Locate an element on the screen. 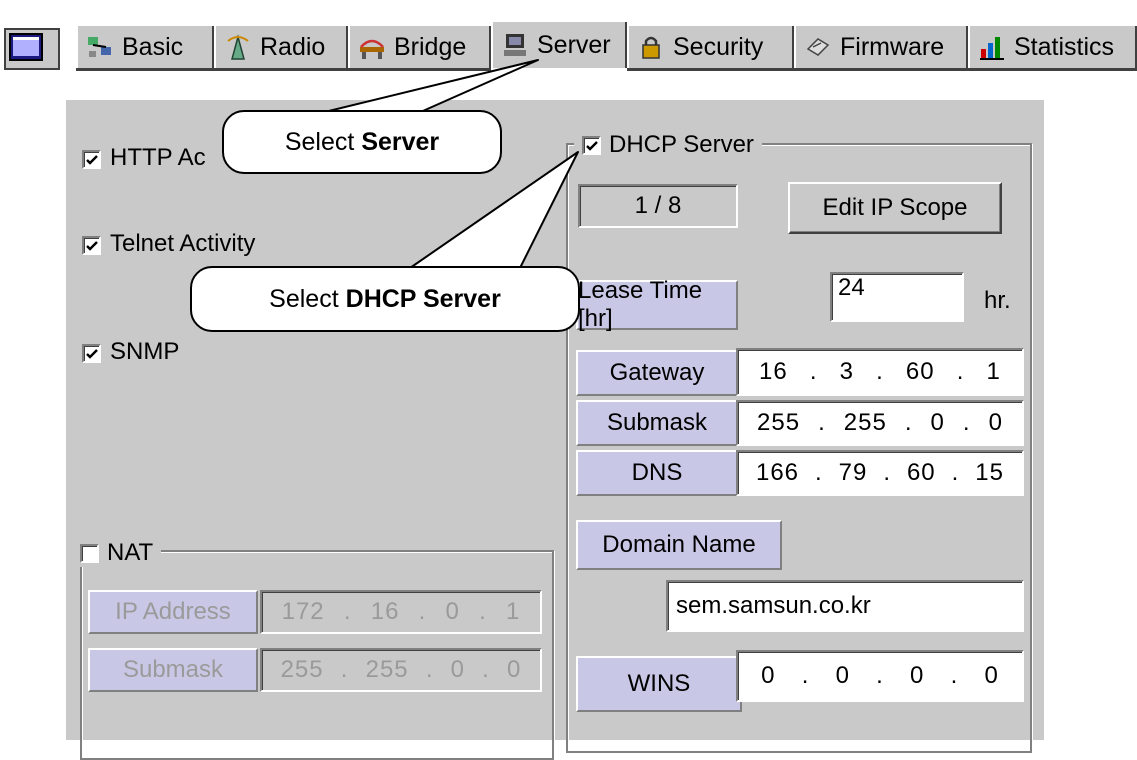 This screenshot has width=1137, height=760. callout-pointers is located at coordinates (439, 164).